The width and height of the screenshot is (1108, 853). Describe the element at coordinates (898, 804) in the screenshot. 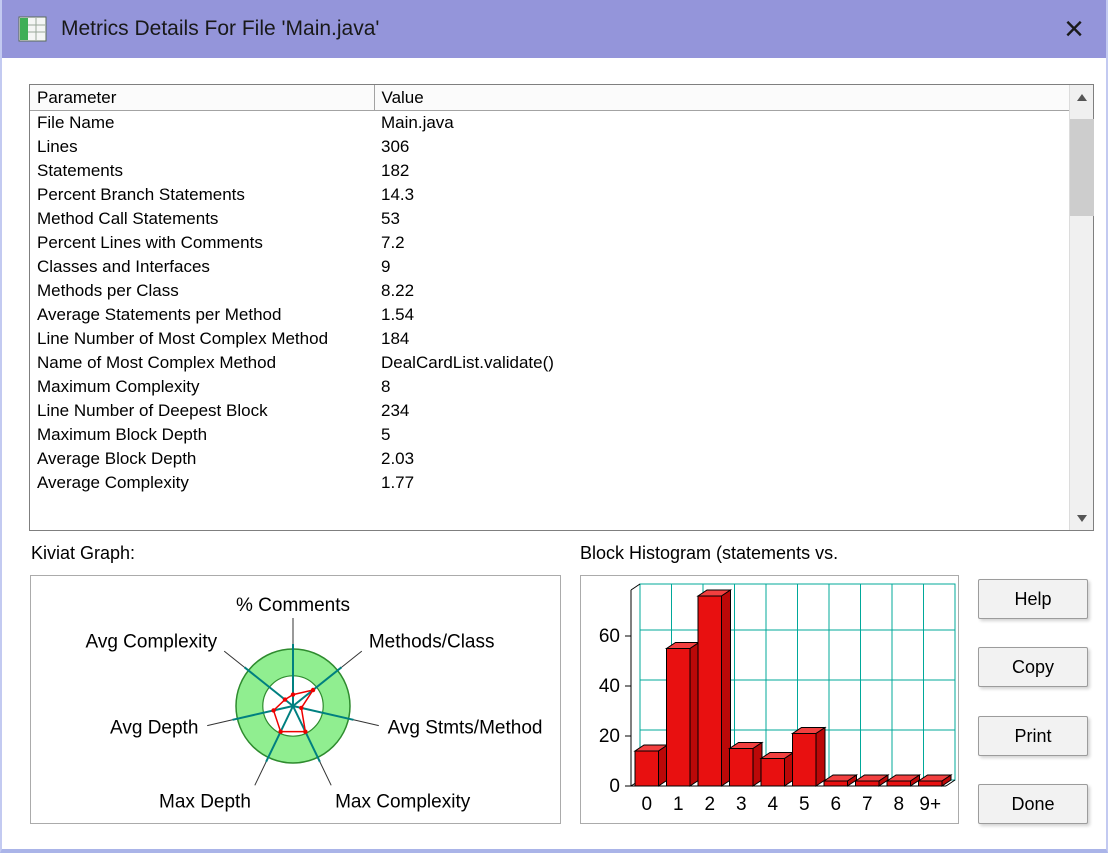

I see `x-category-label: 8` at that location.